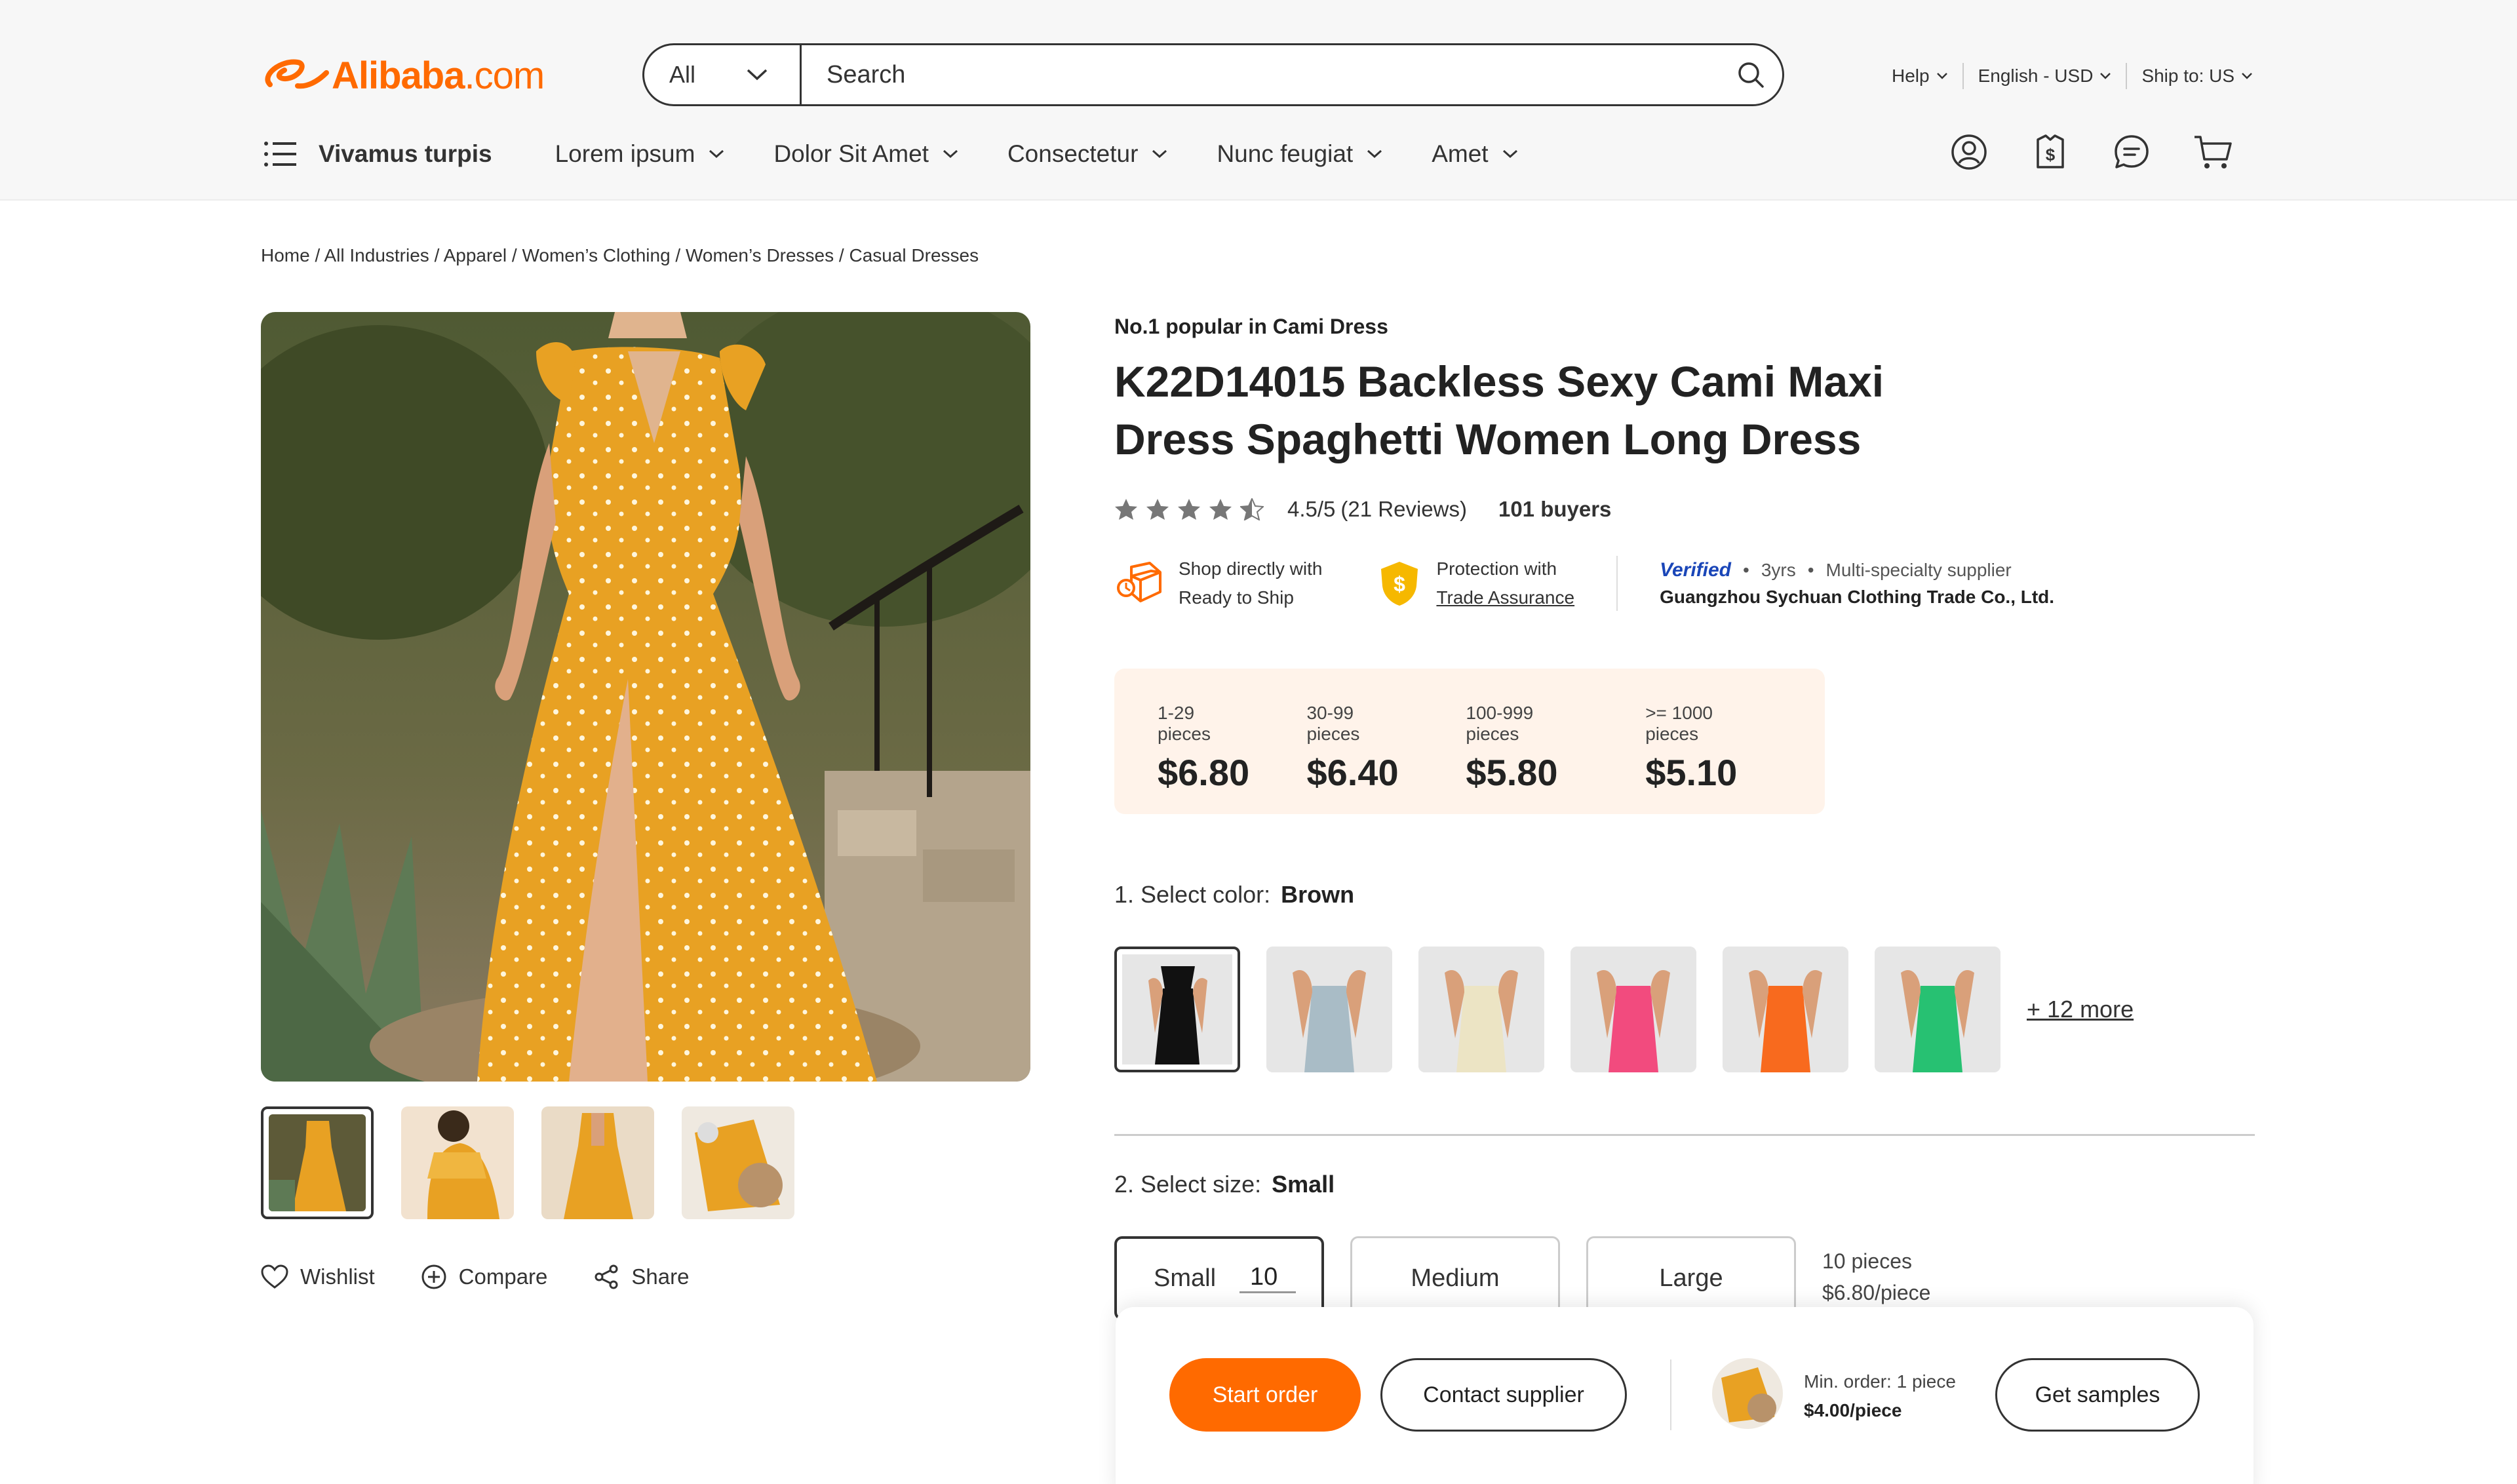 The image size is (2517, 1484). Describe the element at coordinates (274, 1276) in the screenshot. I see `heart-icon` at that location.